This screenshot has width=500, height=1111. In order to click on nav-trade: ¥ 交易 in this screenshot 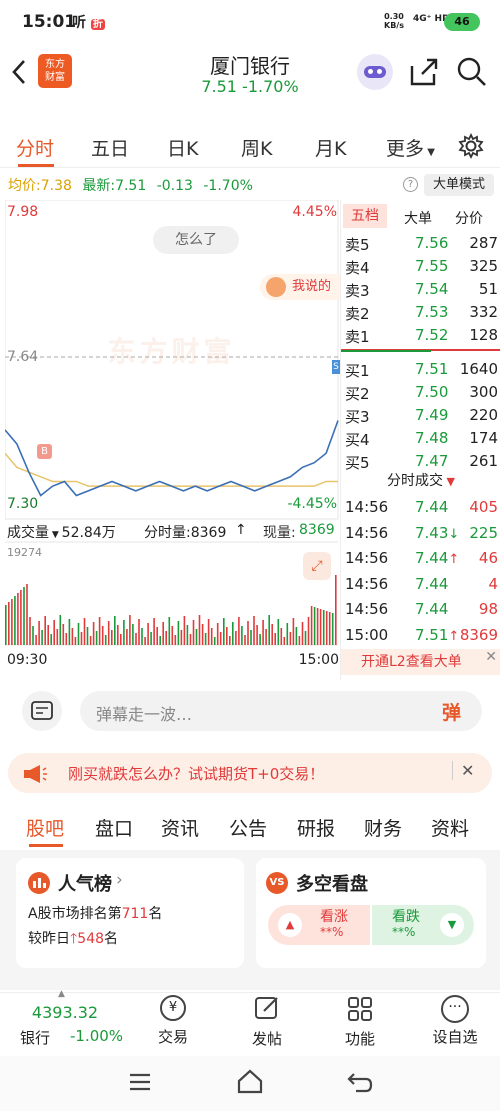, I will do `click(173, 1021)`.